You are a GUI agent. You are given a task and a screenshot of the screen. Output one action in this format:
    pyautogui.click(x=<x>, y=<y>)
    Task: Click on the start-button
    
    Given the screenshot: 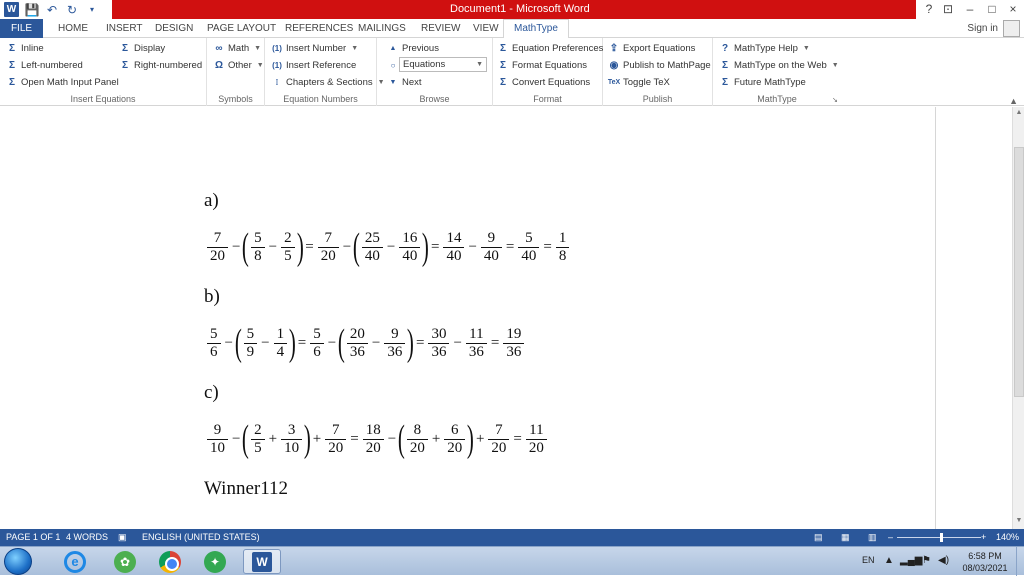 What is the action you would take?
    pyautogui.click(x=18, y=561)
    